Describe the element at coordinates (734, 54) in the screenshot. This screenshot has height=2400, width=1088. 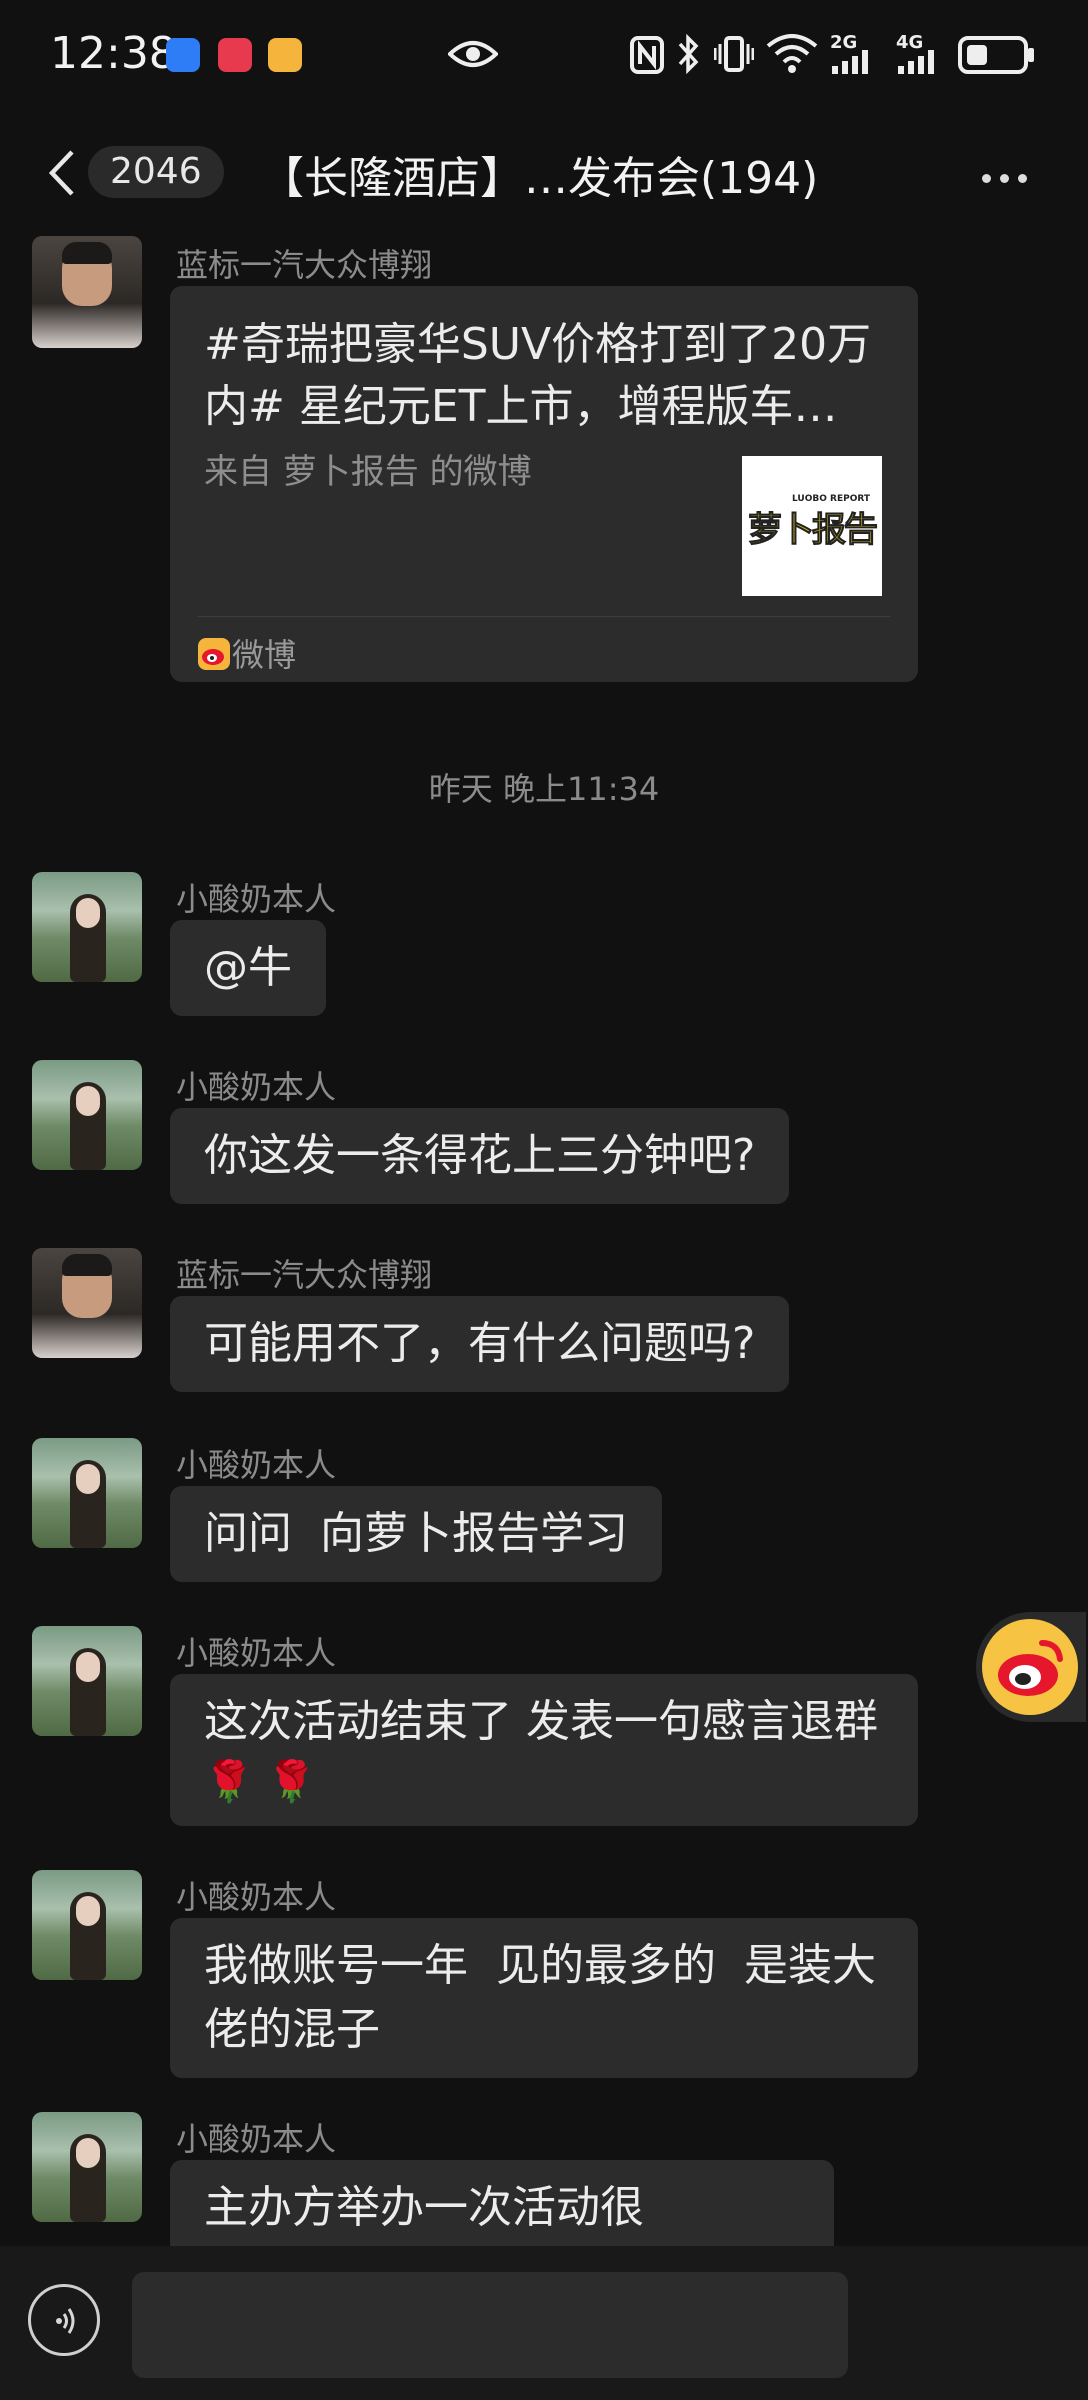
I see `vibrate-icon` at that location.